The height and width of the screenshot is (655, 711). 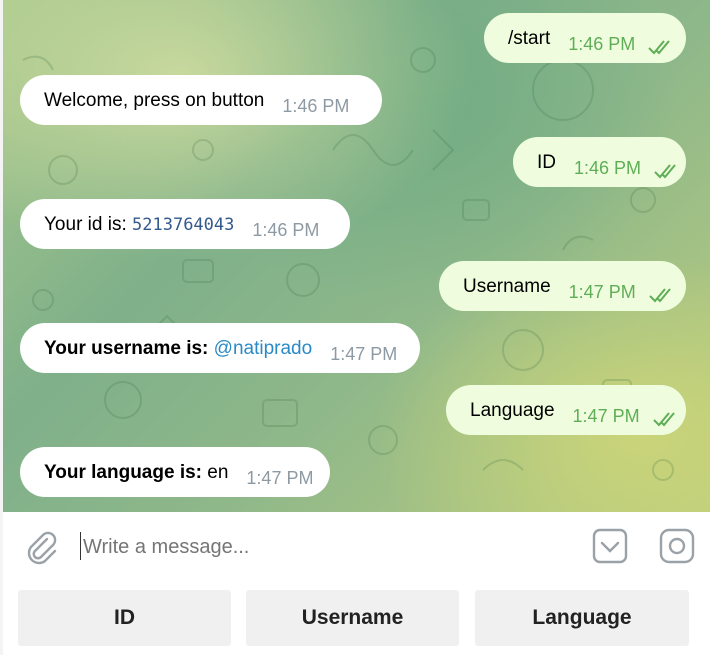 What do you see at coordinates (263, 348) in the screenshot?
I see `username-link: @natiprado` at bounding box center [263, 348].